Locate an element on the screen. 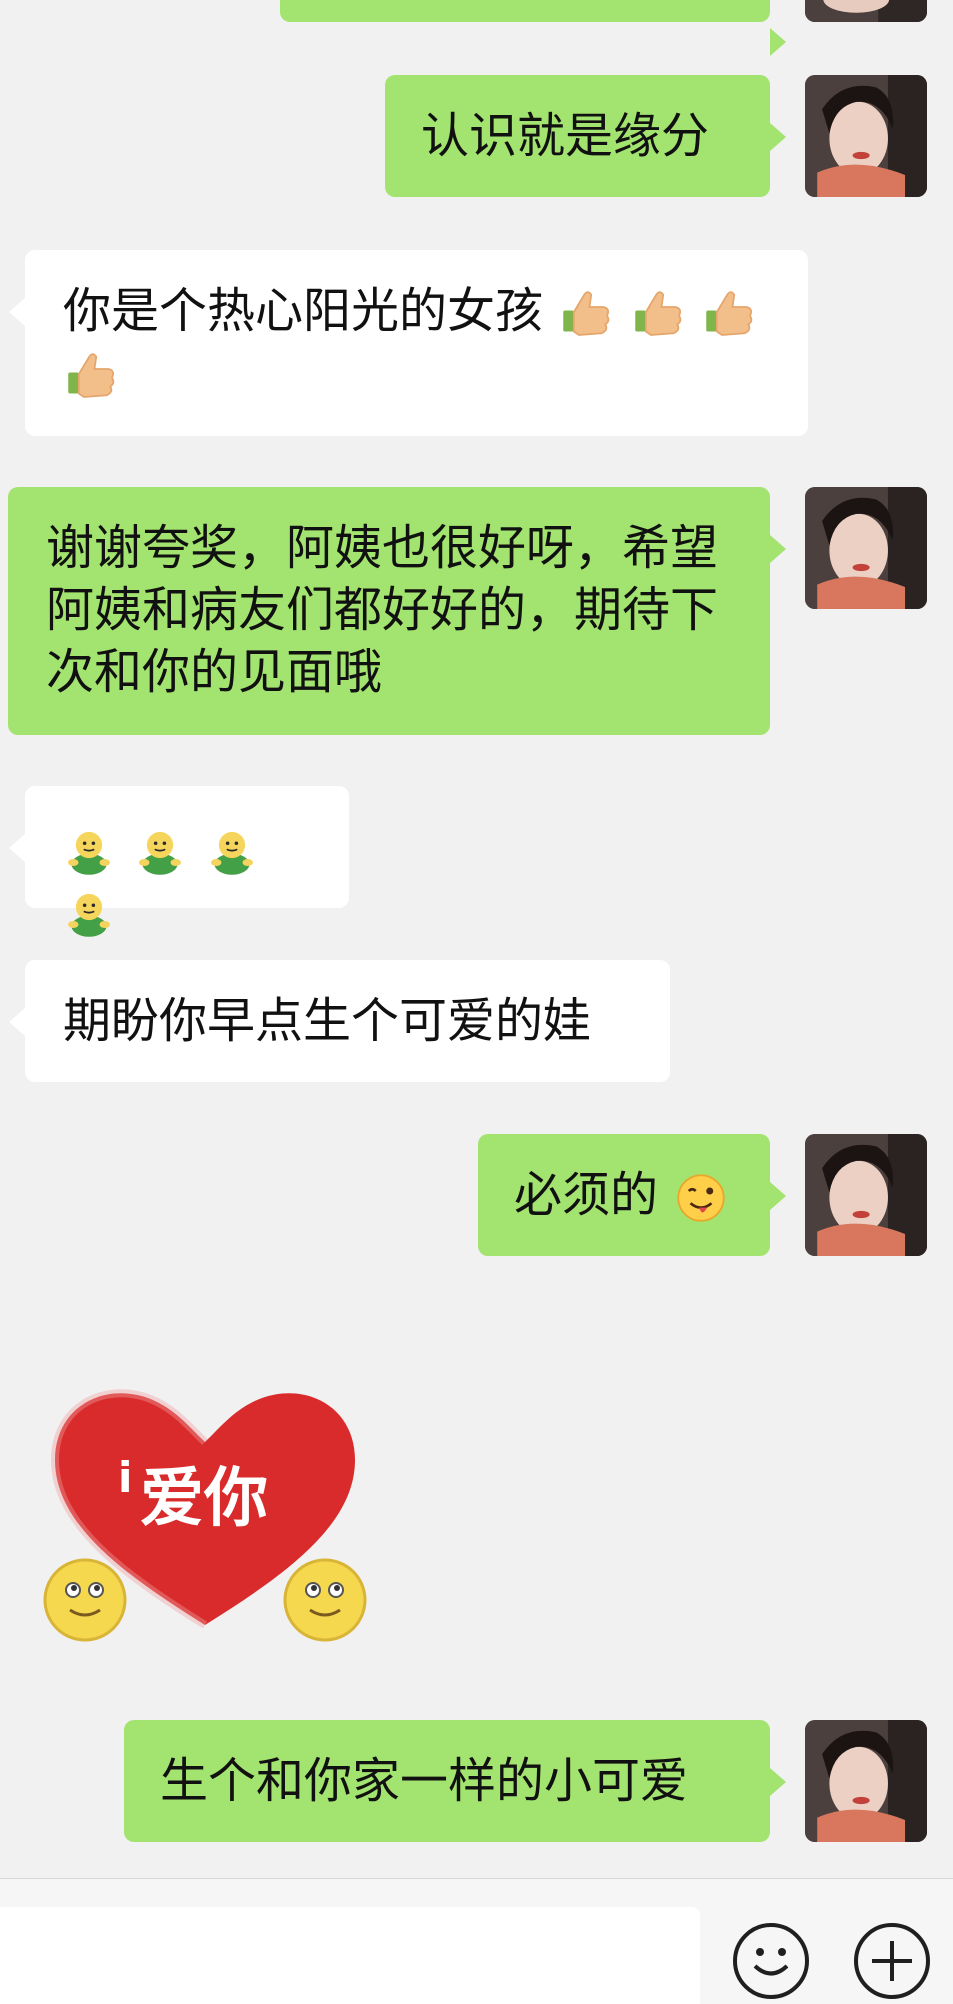 This screenshot has height=2004, width=953. plus-icon is located at coordinates (892, 1961).